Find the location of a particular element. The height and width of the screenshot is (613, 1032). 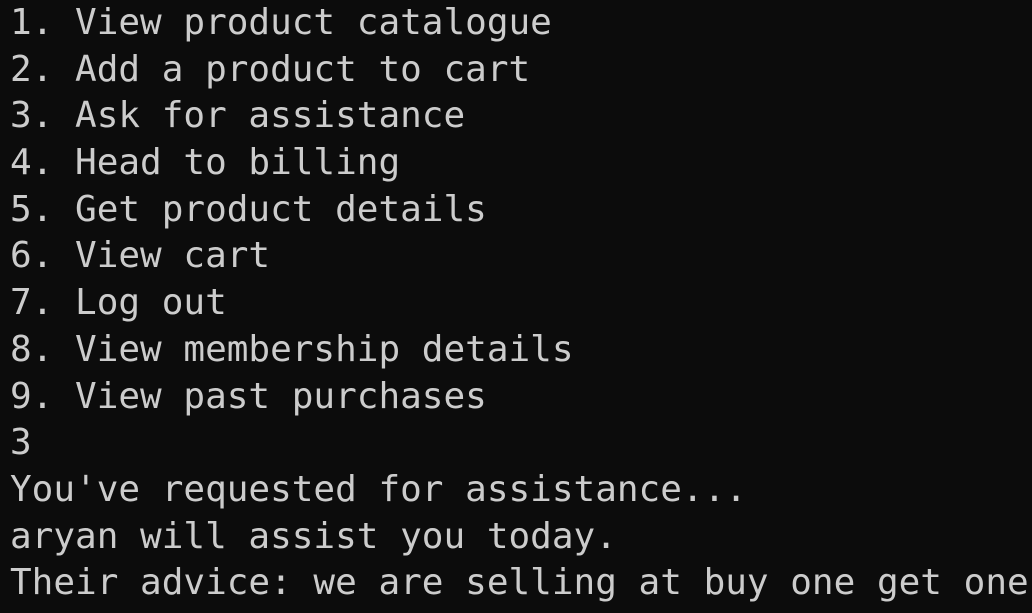

menu-option-9: 9. View past purchases is located at coordinates (248, 396).